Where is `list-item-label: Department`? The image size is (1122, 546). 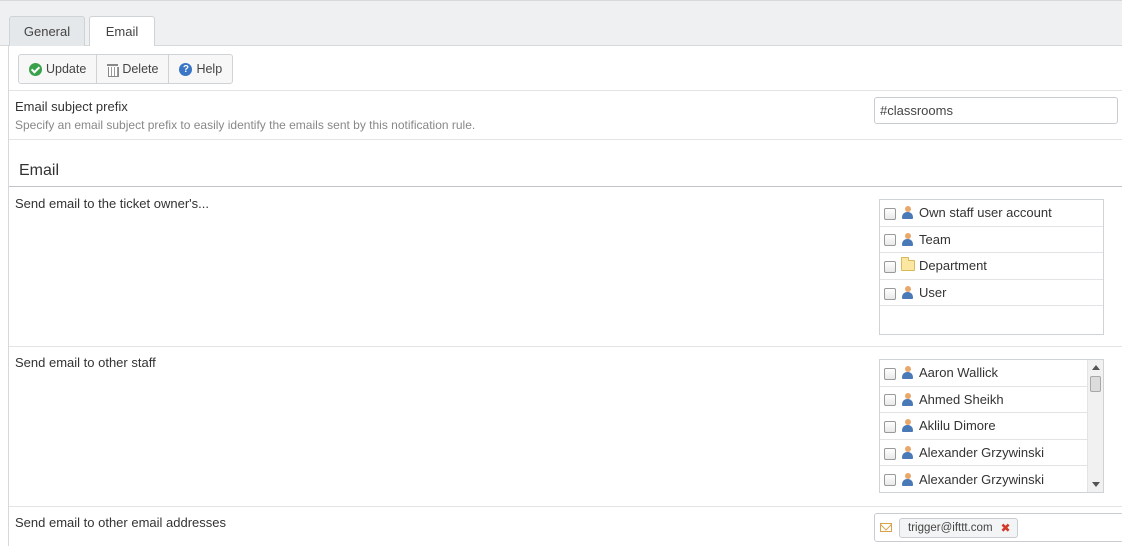 list-item-label: Department is located at coordinates (953, 266).